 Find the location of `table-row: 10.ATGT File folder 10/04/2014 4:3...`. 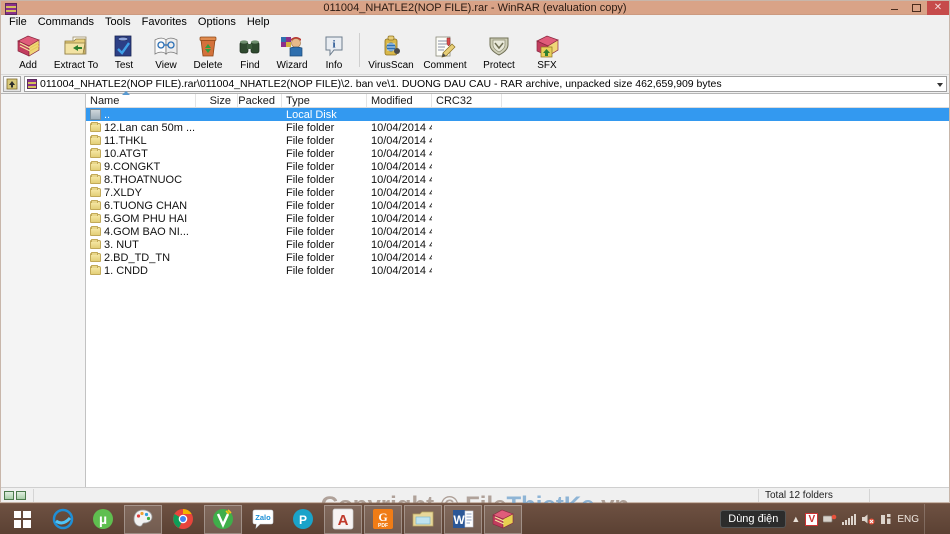

table-row: 10.ATGT File folder 10/04/2014 4:3... is located at coordinates (517, 153).